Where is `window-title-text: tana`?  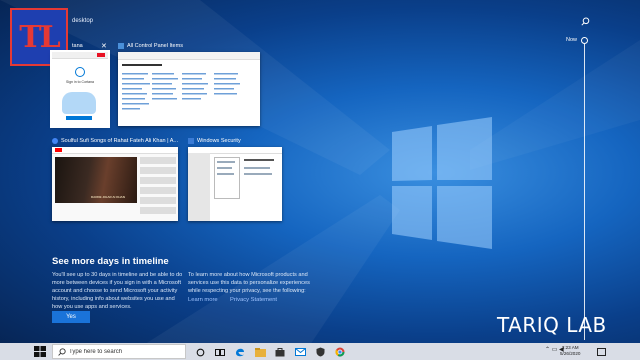
window-title-text: tana is located at coordinates (77, 46).